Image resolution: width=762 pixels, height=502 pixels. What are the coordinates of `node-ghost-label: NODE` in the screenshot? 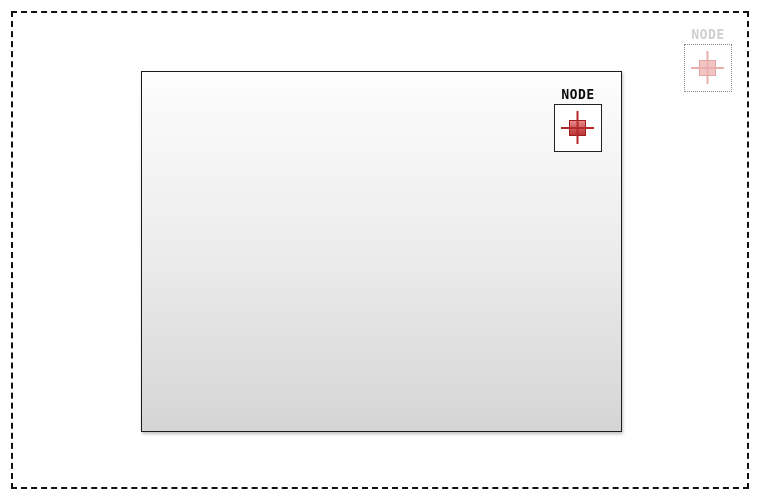 It's located at (708, 35).